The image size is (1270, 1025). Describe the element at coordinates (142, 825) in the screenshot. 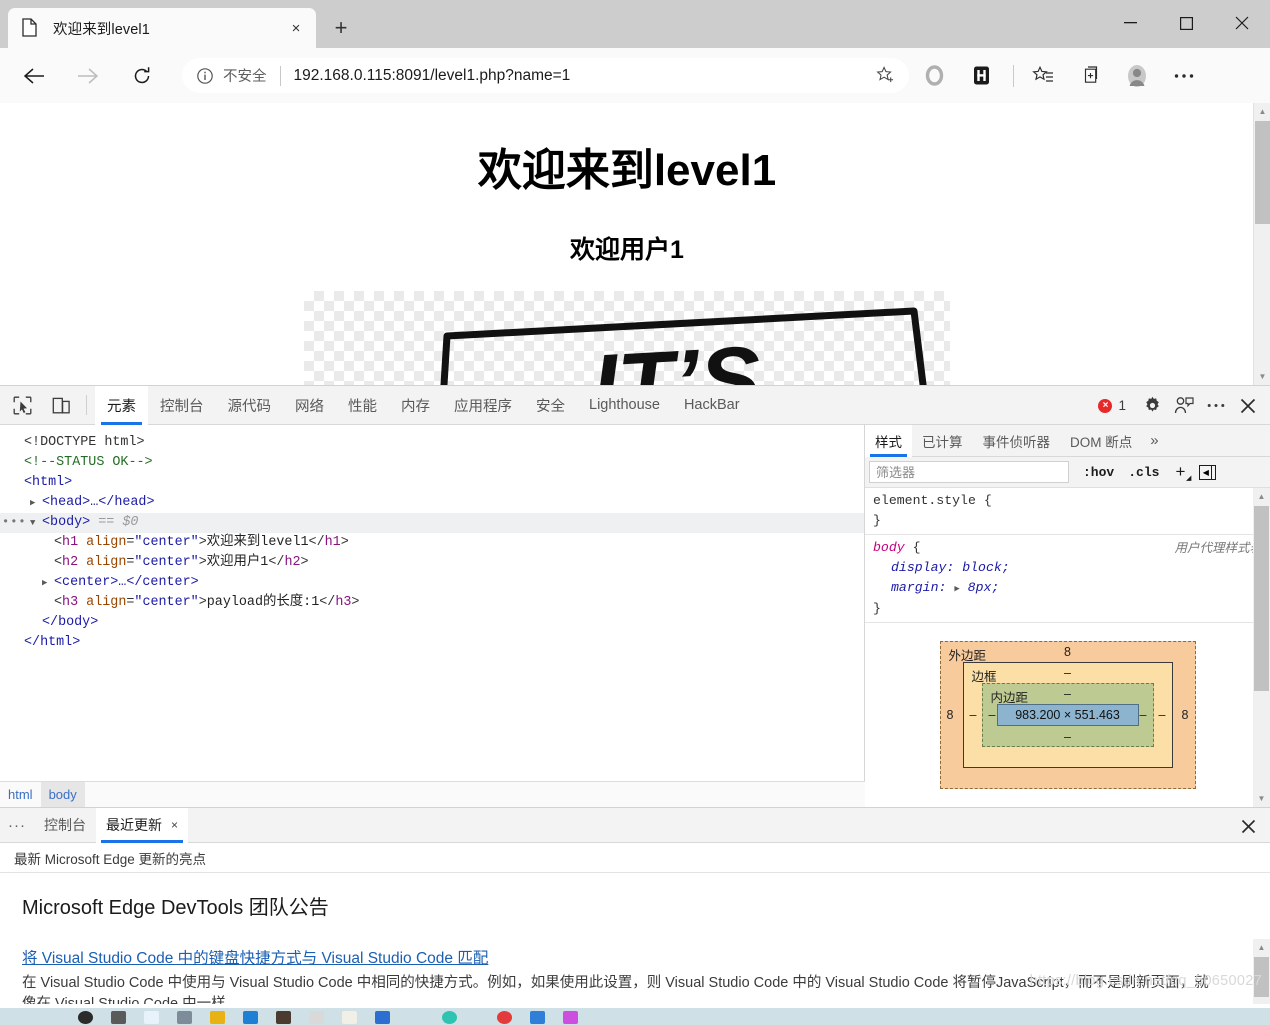

I see `drawer-tab-whats-new: 最近更新 ×` at that location.